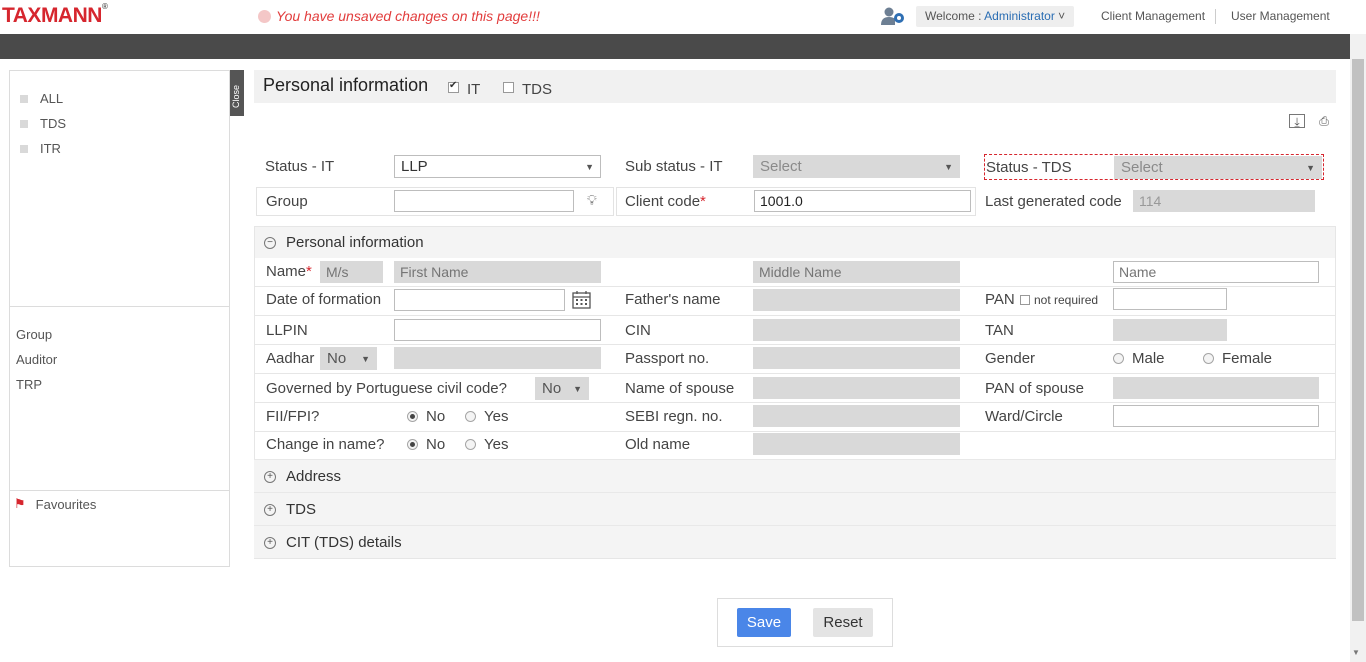  I want to click on radio-label: No, so click(436, 416).